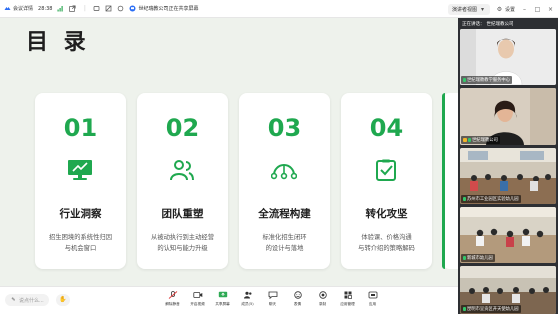 The height and width of the screenshot is (314, 558). Describe the element at coordinates (386, 248) in the screenshot. I see `card-desc-line: 与转介绍的策略解码` at that location.